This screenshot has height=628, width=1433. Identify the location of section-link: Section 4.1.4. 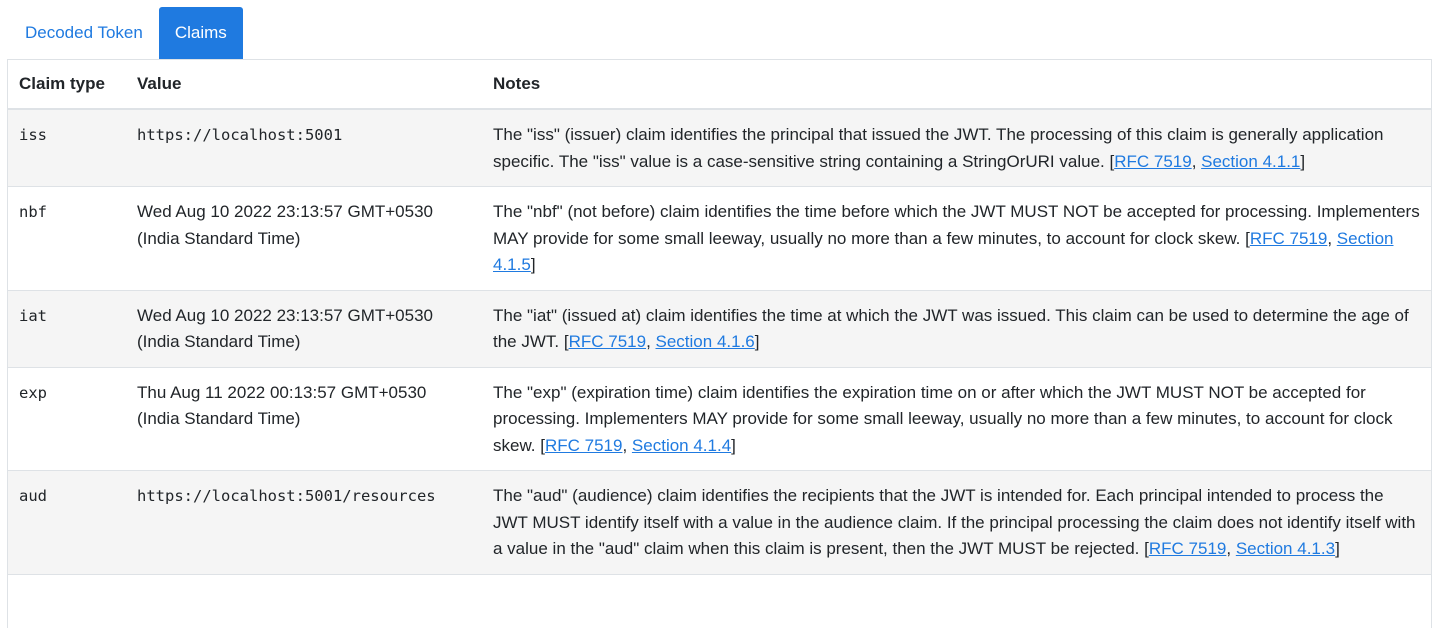
(681, 445).